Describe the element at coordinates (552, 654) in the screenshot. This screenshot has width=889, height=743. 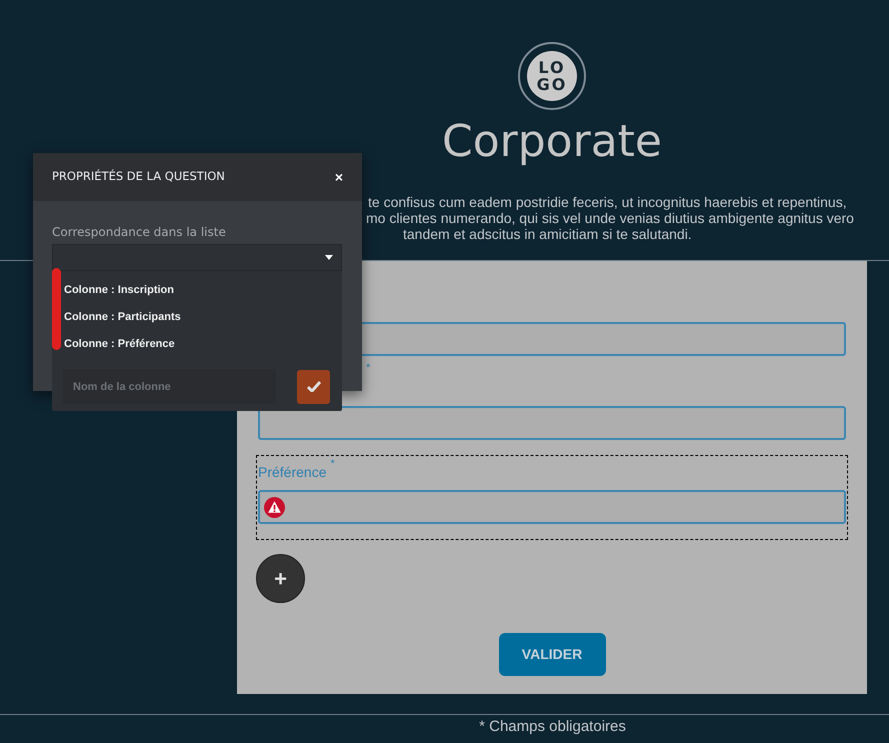
I see `submit-button: VALIDER` at that location.